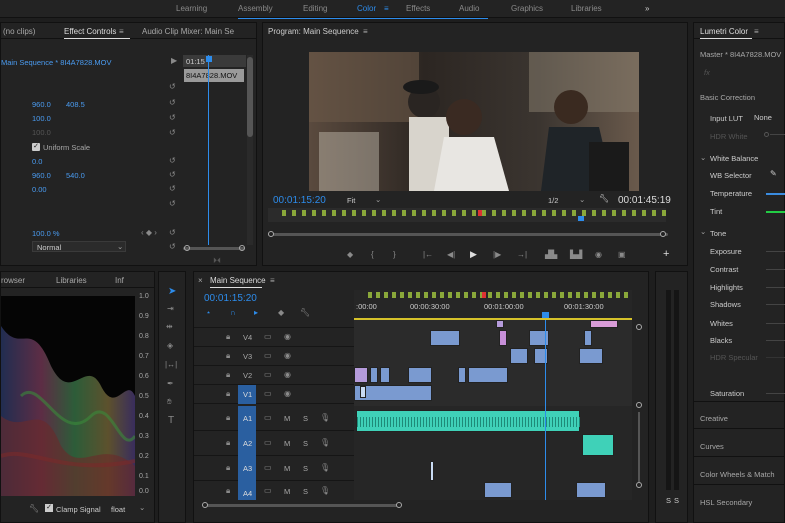 The height and width of the screenshot is (523, 785). Describe the element at coordinates (272, 280) in the screenshot. I see `timeline-menu-icon: ≡` at that location.